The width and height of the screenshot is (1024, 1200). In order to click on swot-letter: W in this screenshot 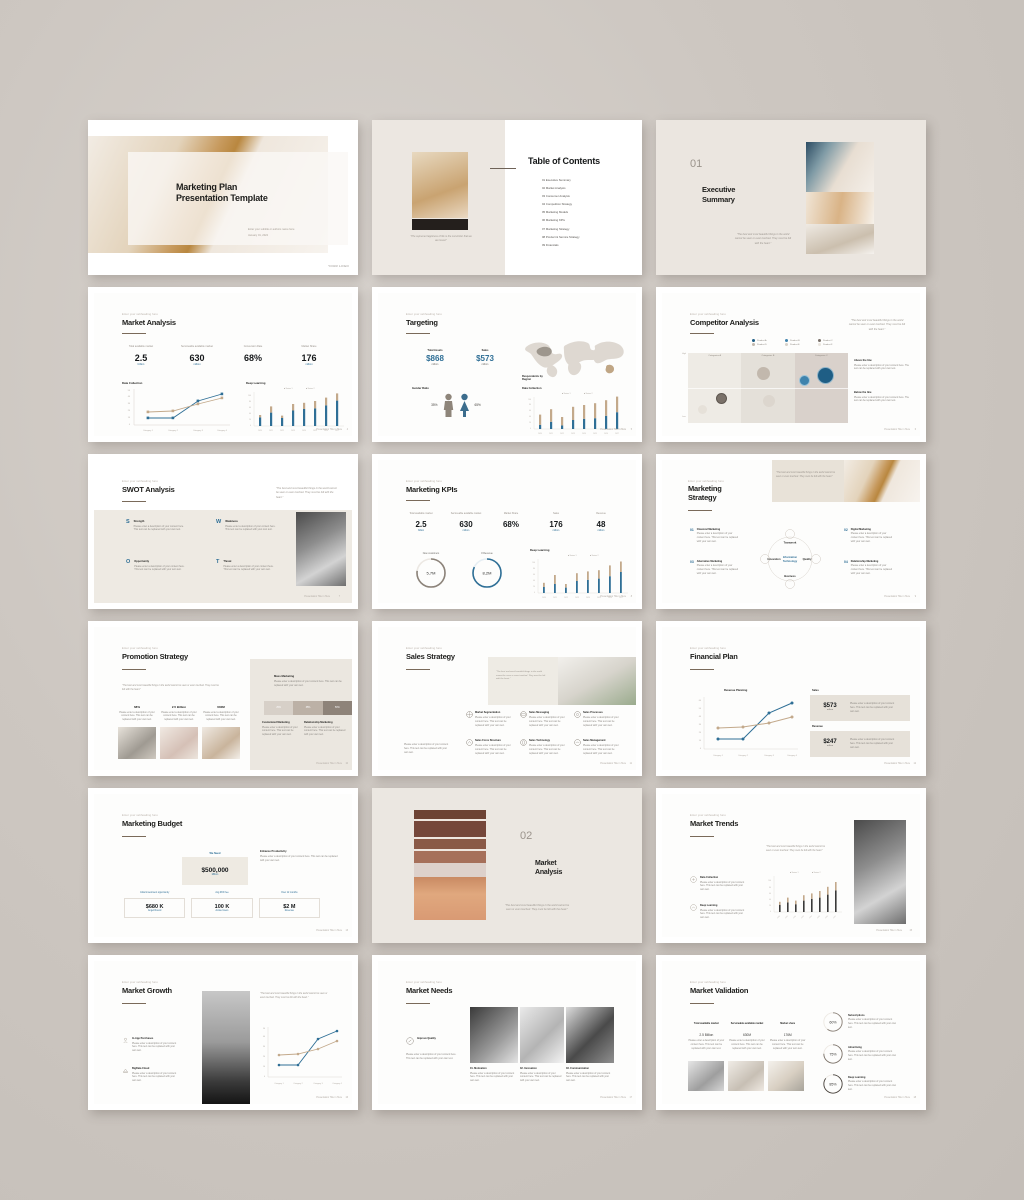, I will do `click(219, 522)`.